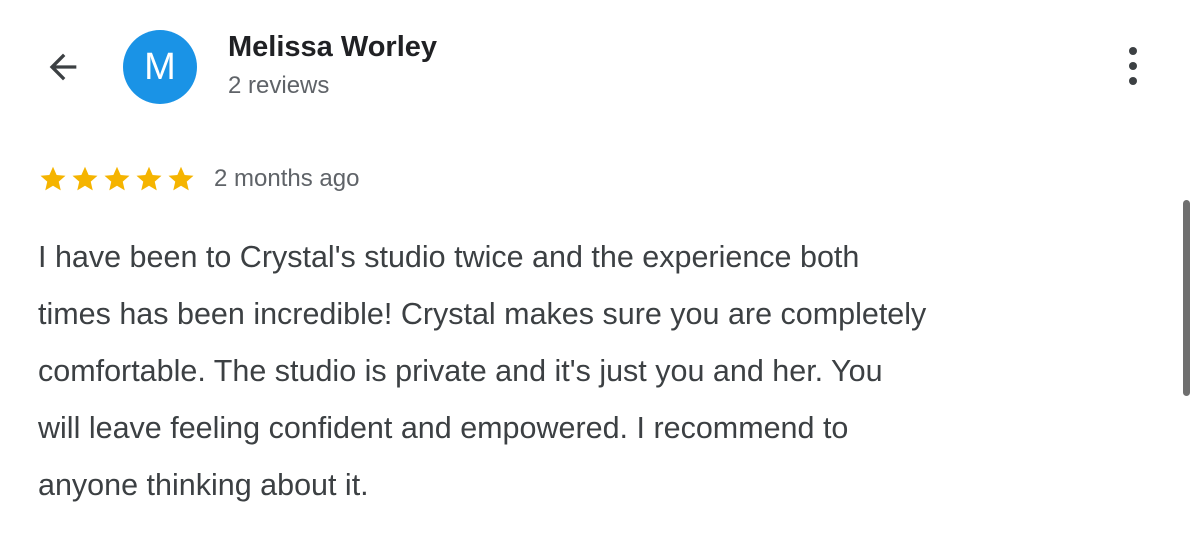  I want to click on more-options-button, so click(1133, 66).